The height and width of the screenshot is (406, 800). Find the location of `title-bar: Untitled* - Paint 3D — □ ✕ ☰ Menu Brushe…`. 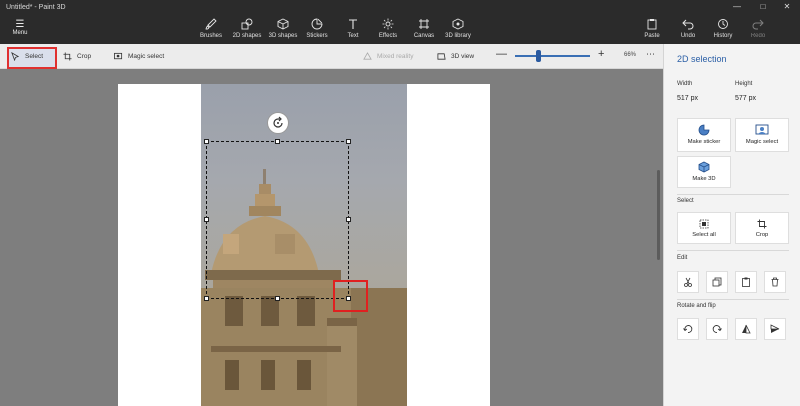

title-bar: Untitled* - Paint 3D — □ ✕ ☰ Menu Brushe… is located at coordinates (400, 22).